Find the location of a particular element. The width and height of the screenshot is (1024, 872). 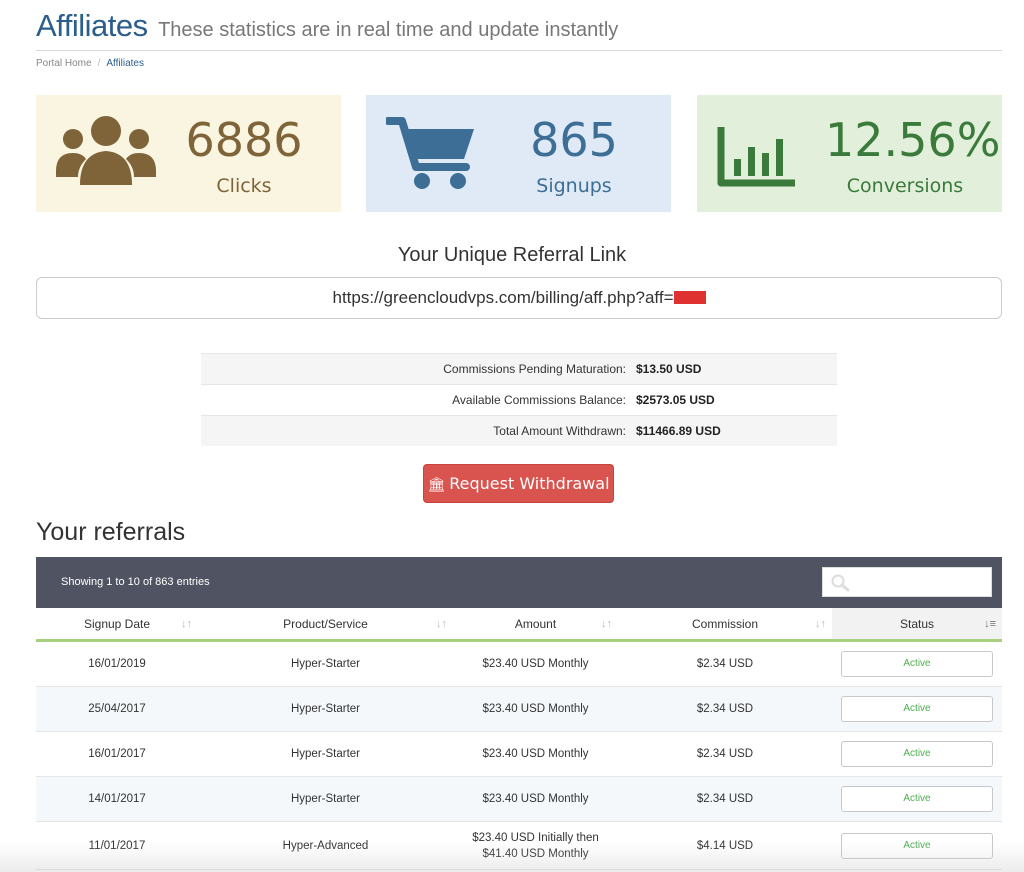

clicks-label: Clicks is located at coordinates (244, 186).